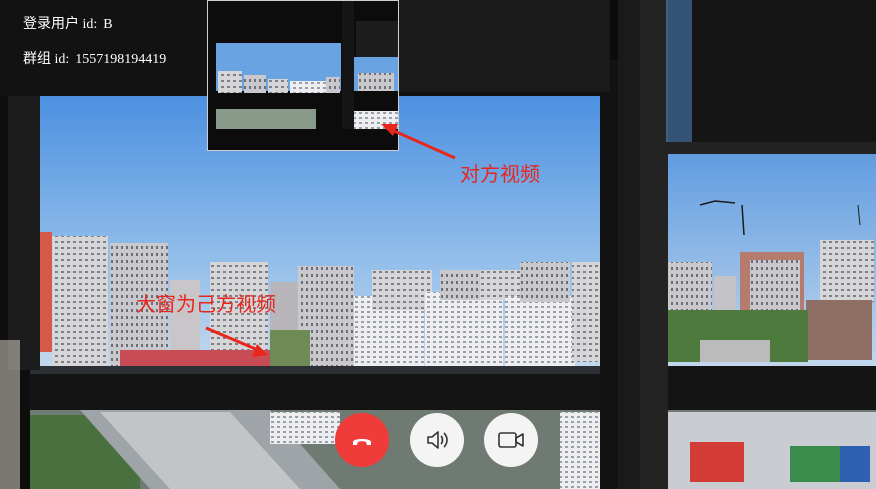 Image resolution: width=876 pixels, height=489 pixels. I want to click on group-id-label: 群组 id:, so click(46, 59).